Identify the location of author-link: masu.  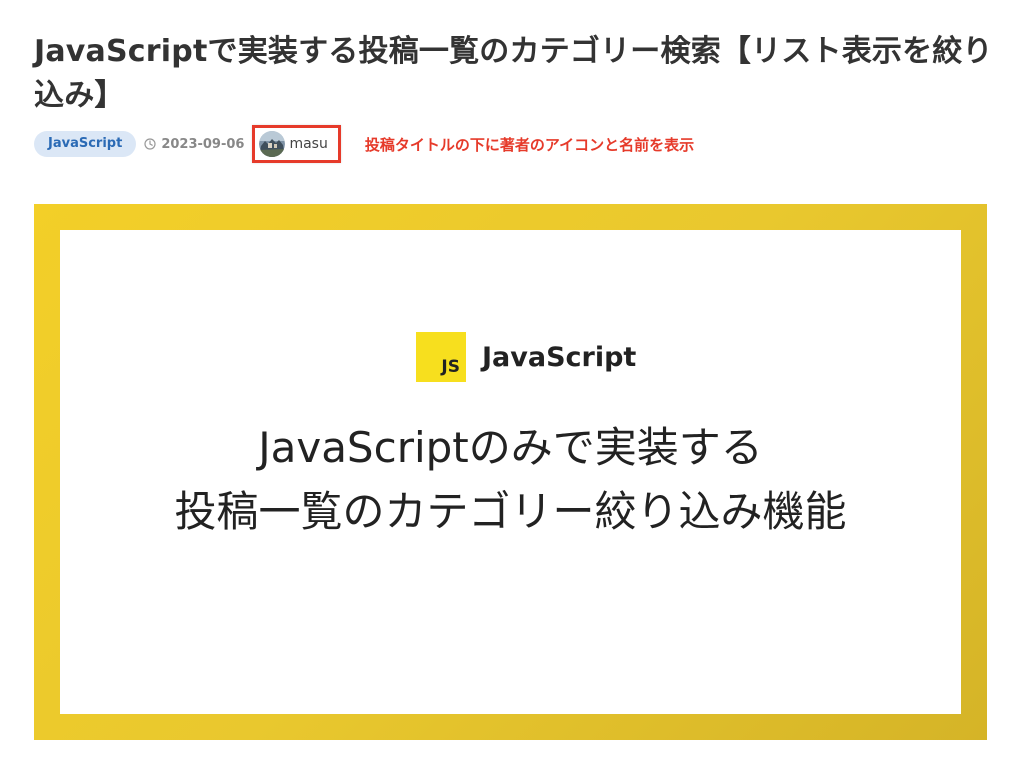
(296, 144).